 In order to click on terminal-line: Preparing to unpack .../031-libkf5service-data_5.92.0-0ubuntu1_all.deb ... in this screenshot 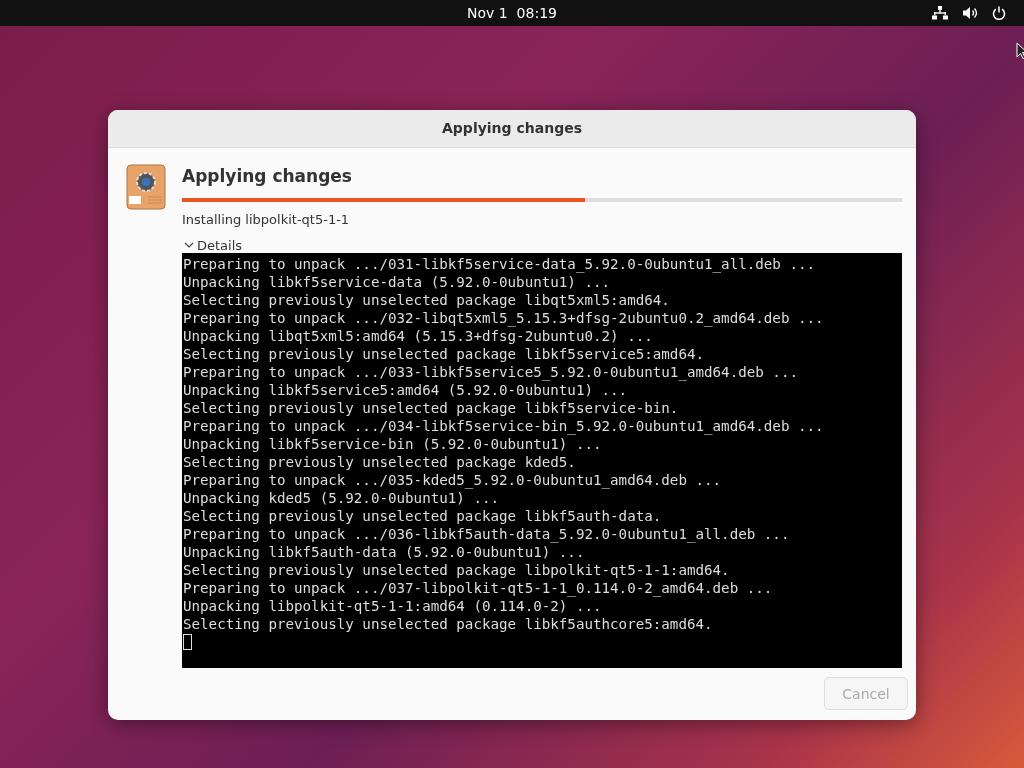, I will do `click(500, 263)`.